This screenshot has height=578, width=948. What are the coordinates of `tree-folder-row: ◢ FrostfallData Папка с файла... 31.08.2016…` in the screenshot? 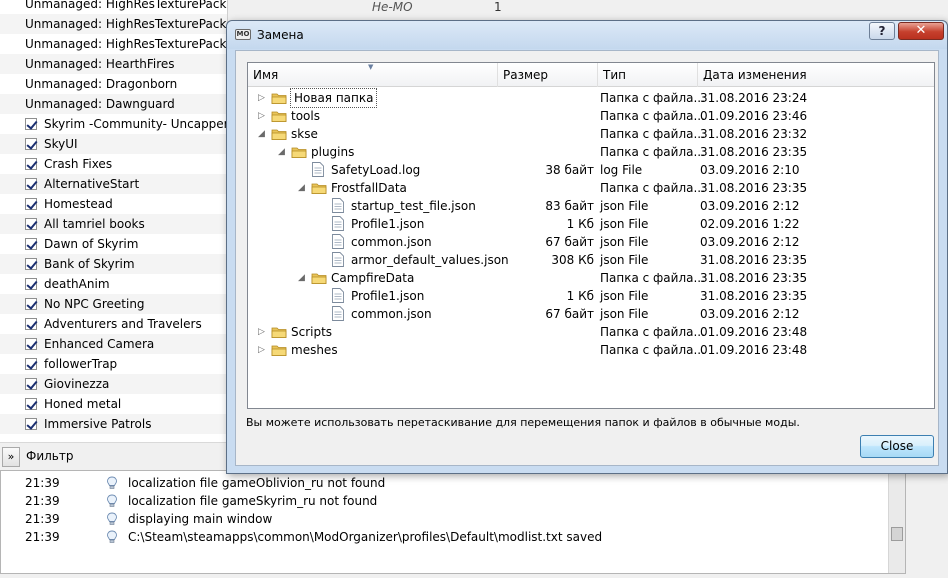 It's located at (591, 188).